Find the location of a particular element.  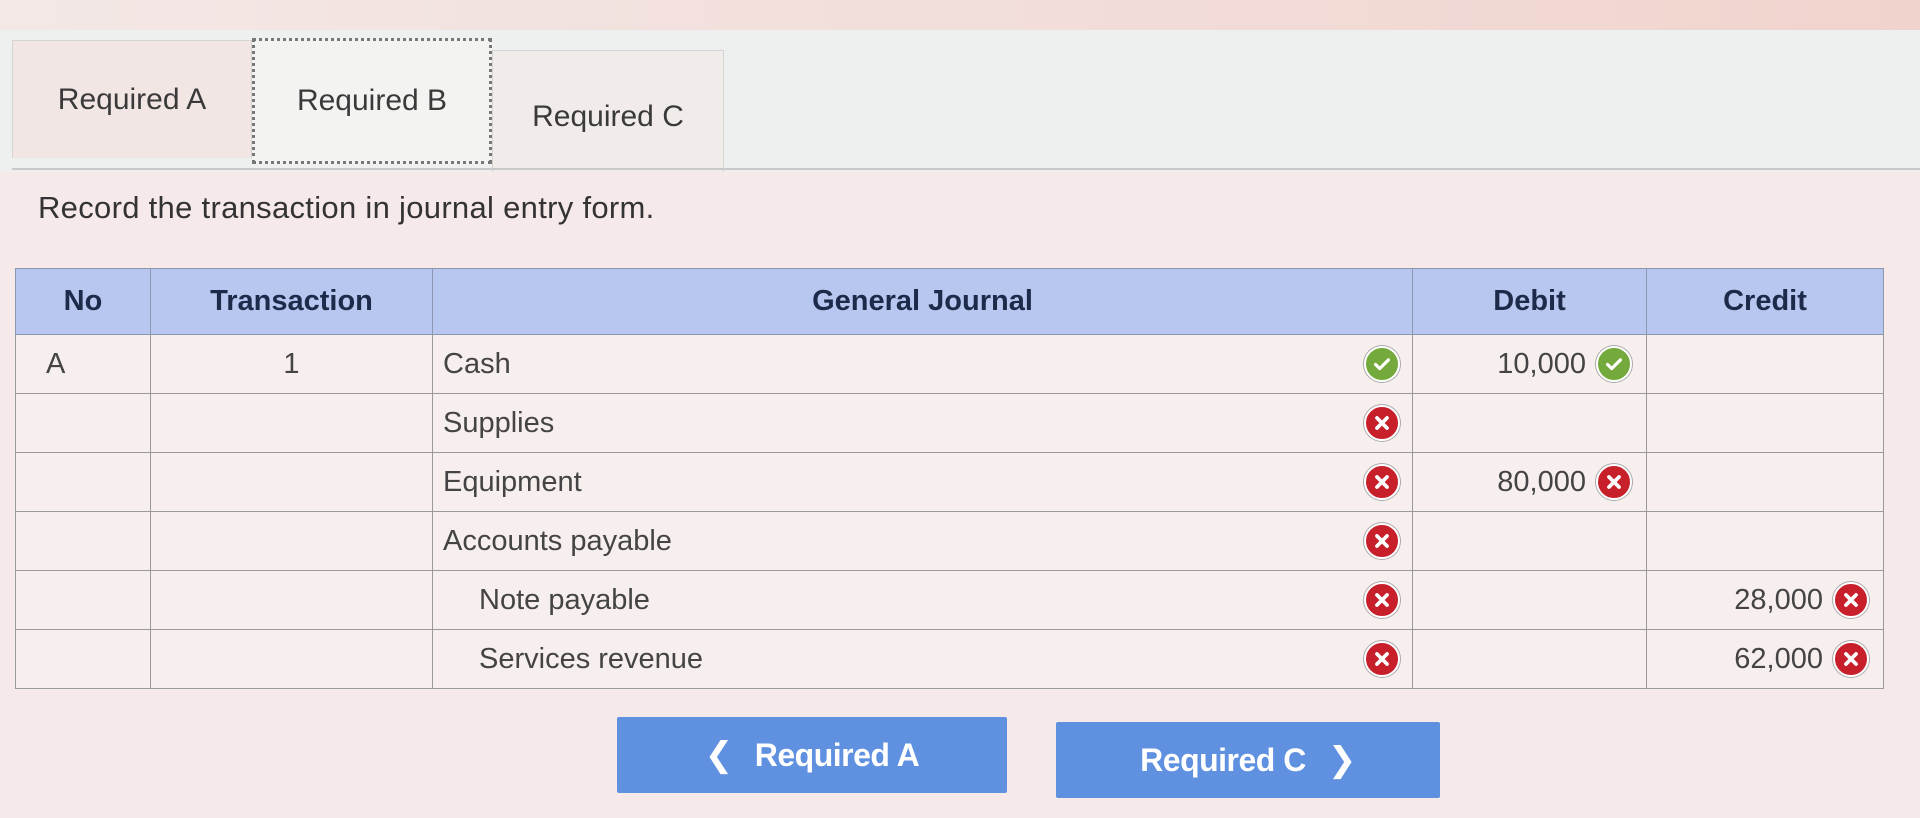

chevron-left-icon: ❮ is located at coordinates (719, 755).